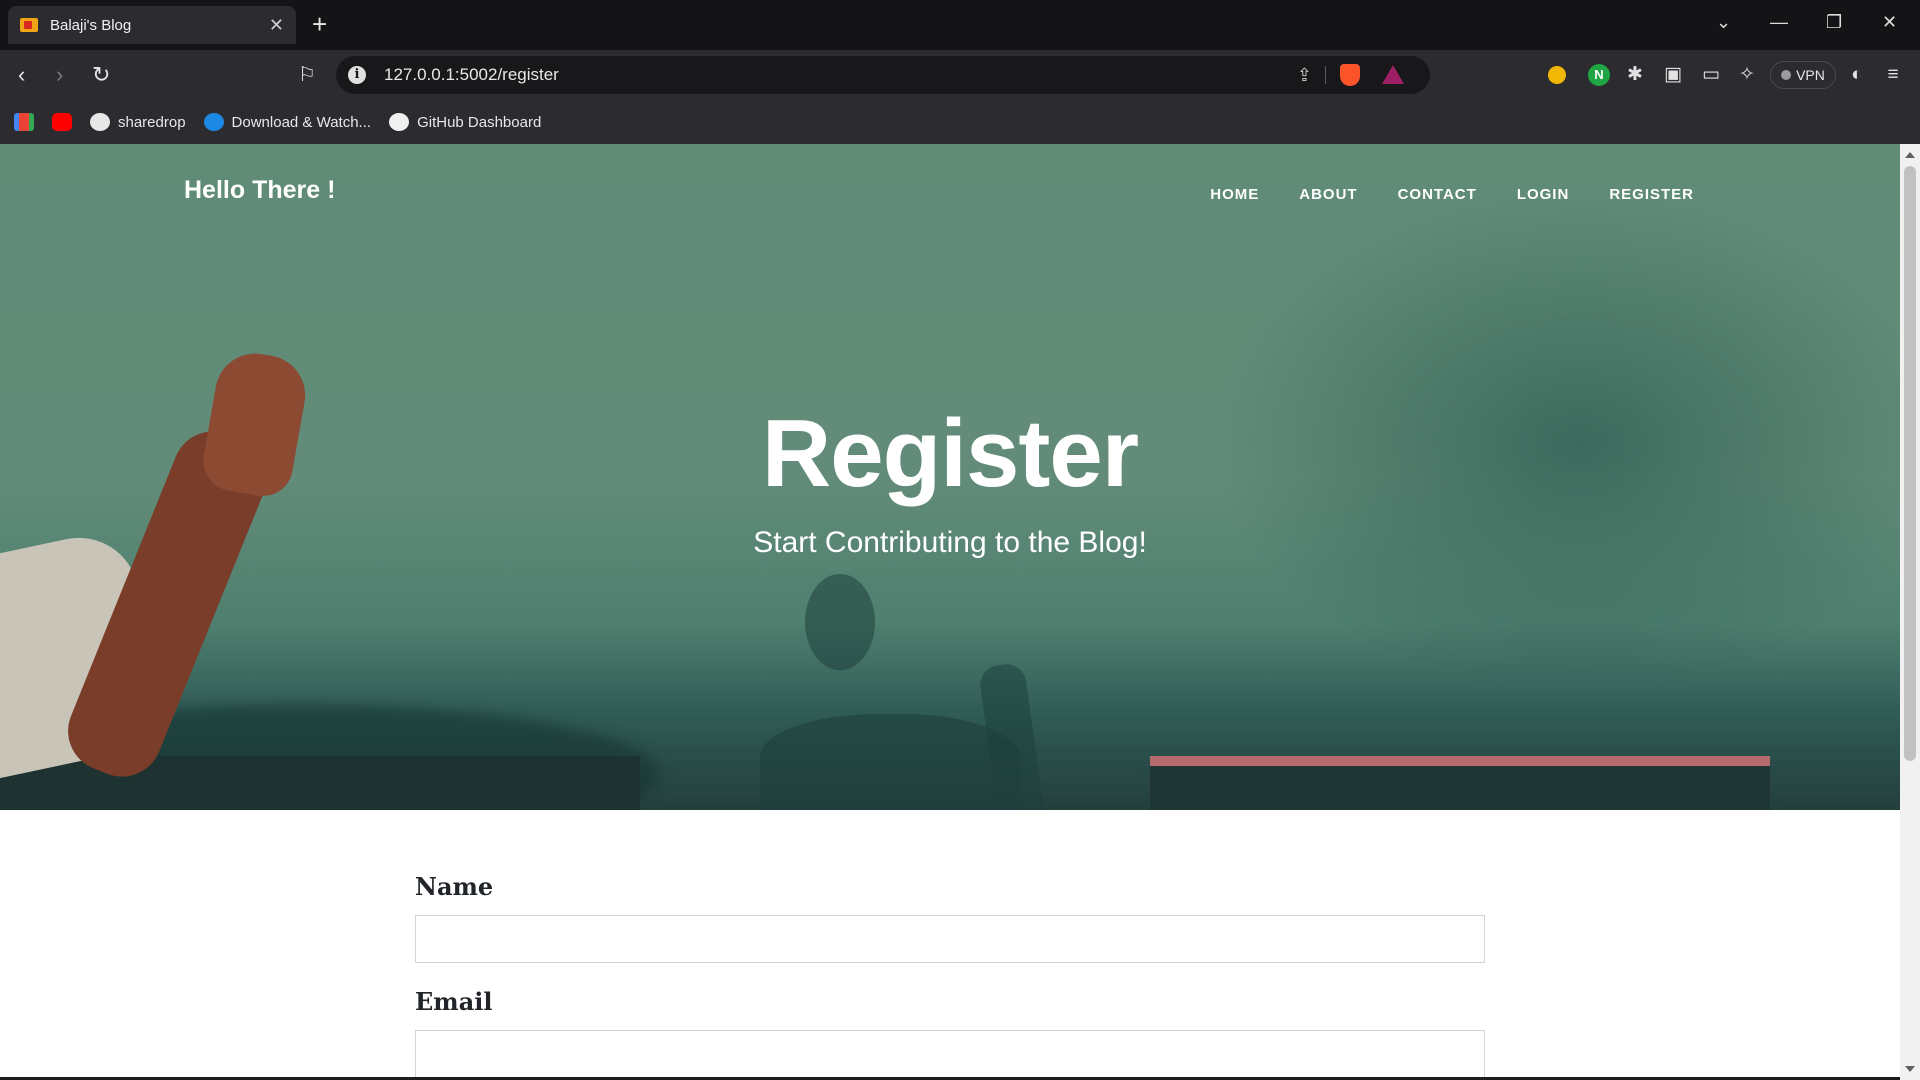  I want to click on wallet-icon: ▭, so click(1711, 75).